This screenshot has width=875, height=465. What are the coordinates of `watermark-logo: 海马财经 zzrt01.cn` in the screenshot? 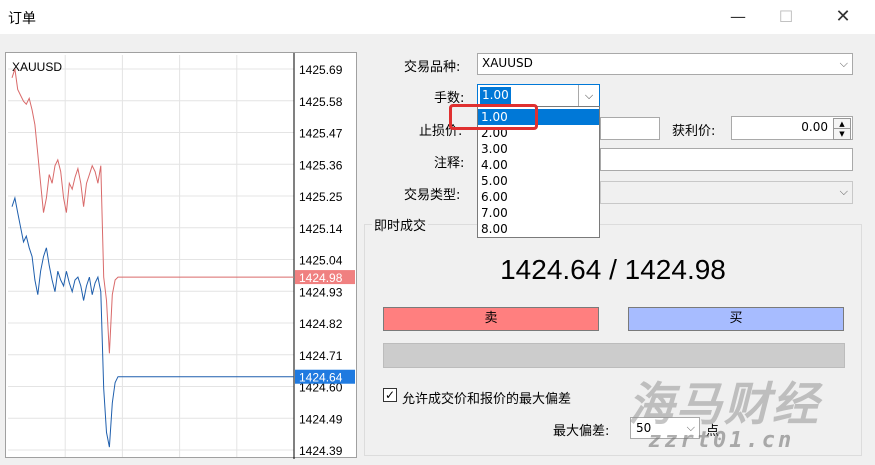 It's located at (751, 416).